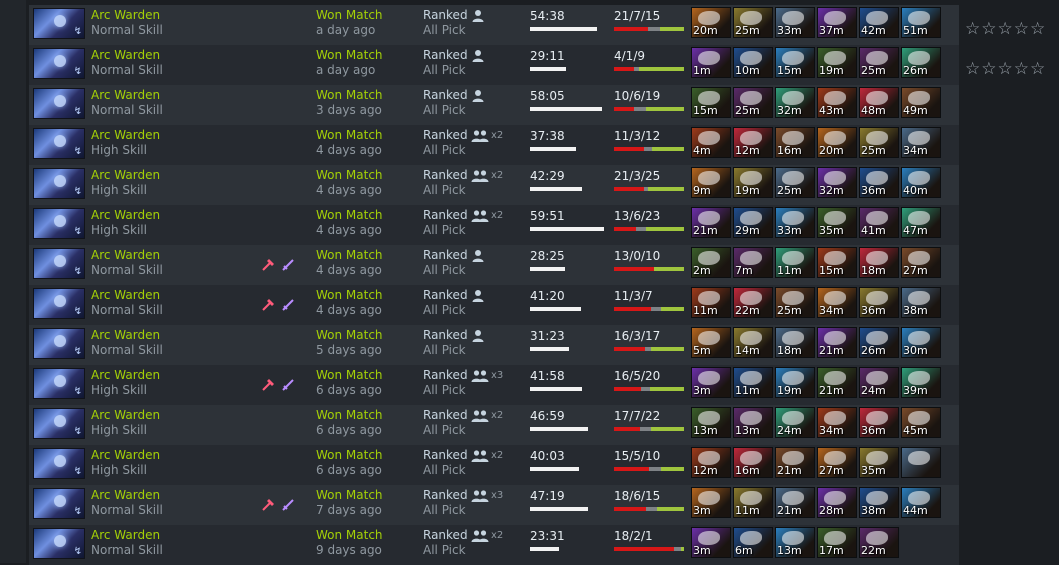 Image resolution: width=1059 pixels, height=565 pixels. I want to click on item-icon: 32m, so click(795, 102).